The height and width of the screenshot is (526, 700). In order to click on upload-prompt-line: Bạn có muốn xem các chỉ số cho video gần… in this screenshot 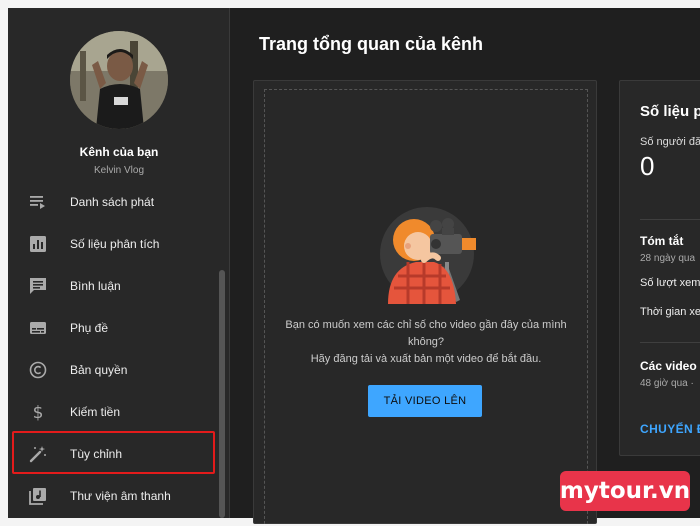, I will do `click(426, 325)`.